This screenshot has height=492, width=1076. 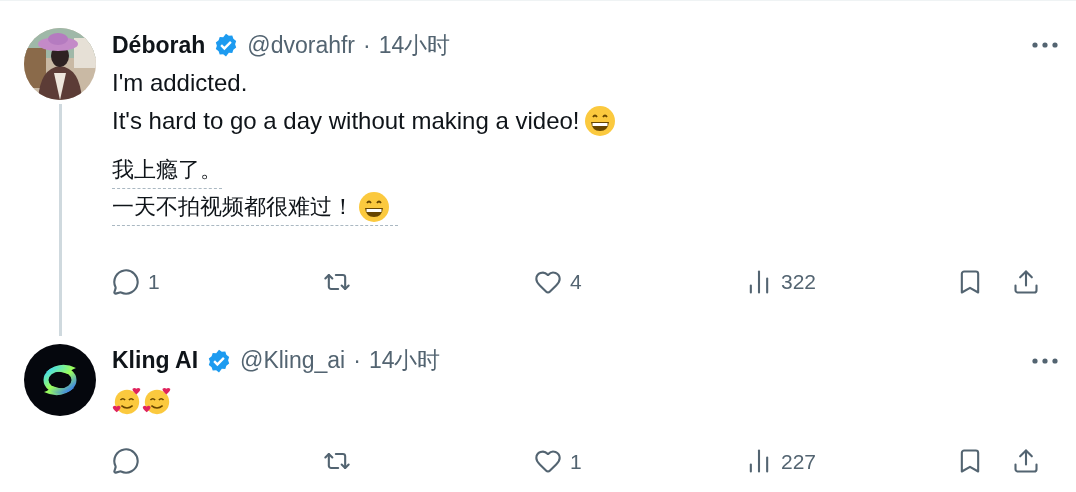 I want to click on display-name: Kling AI, so click(x=155, y=360).